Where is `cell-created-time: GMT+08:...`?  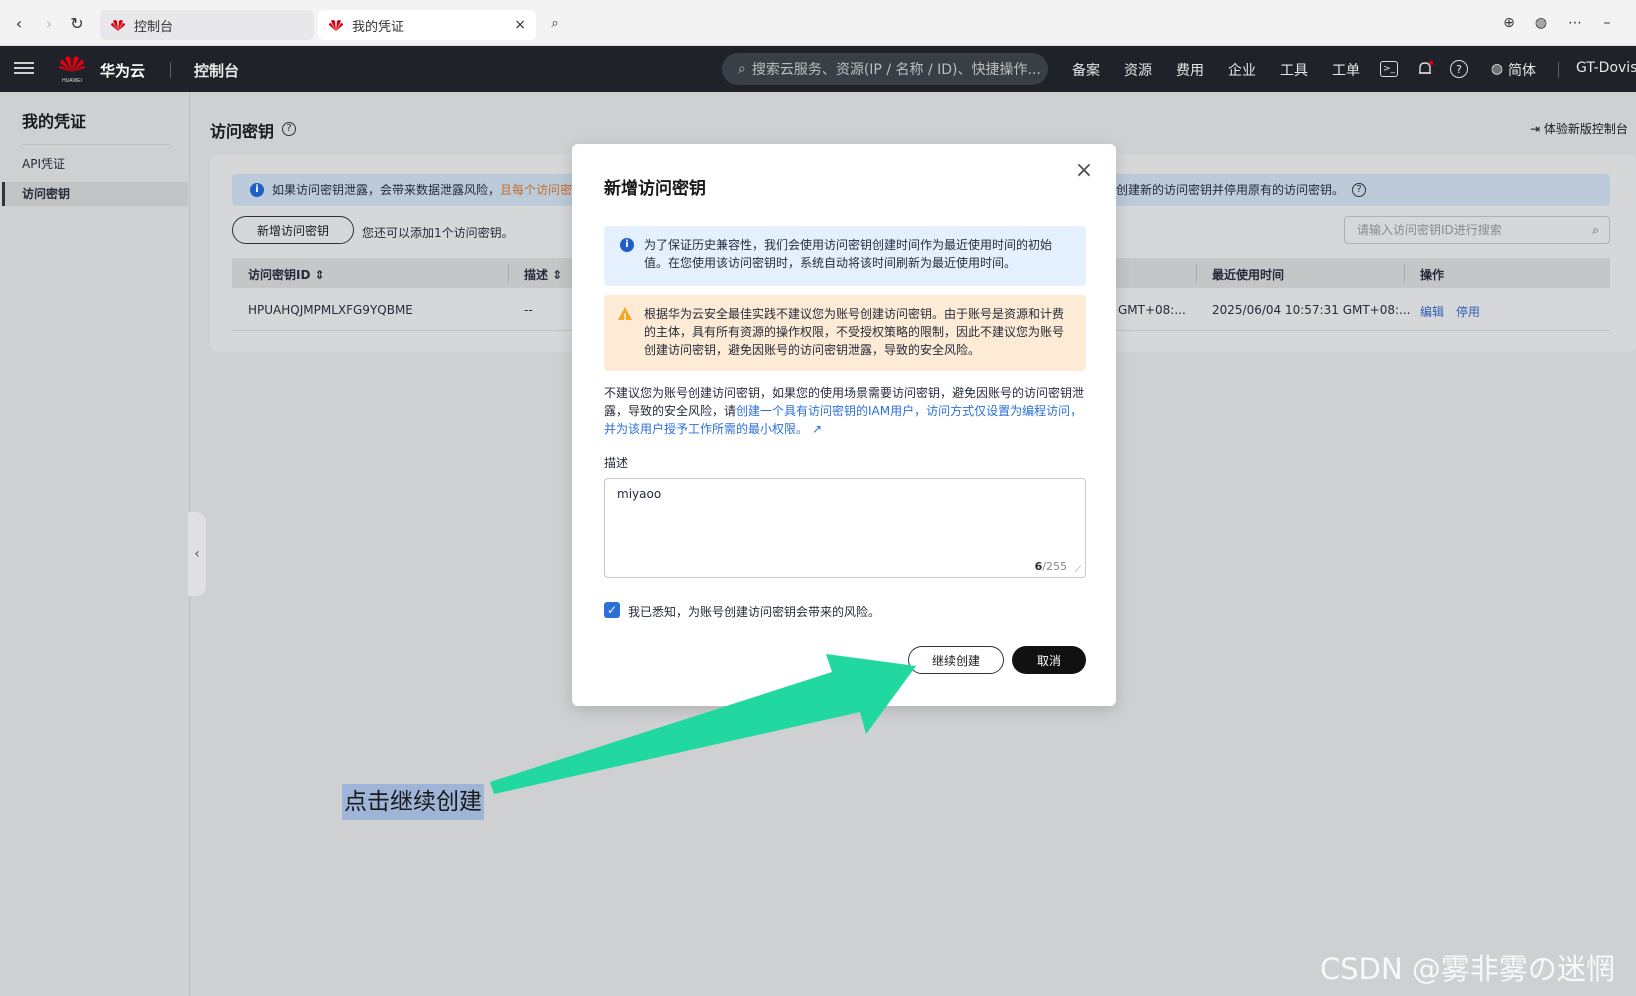
cell-created-time: GMT+08:... is located at coordinates (1152, 310).